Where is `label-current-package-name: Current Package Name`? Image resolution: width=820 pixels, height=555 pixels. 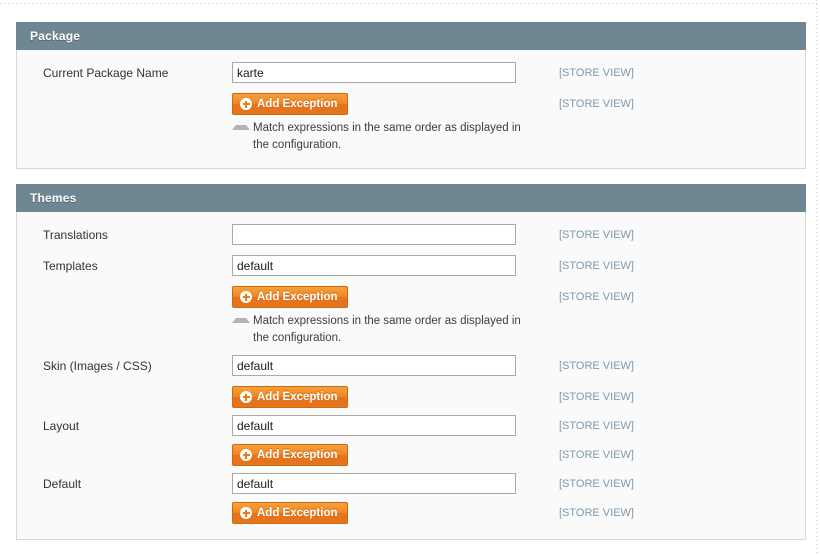 label-current-package-name: Current Package Name is located at coordinates (106, 73).